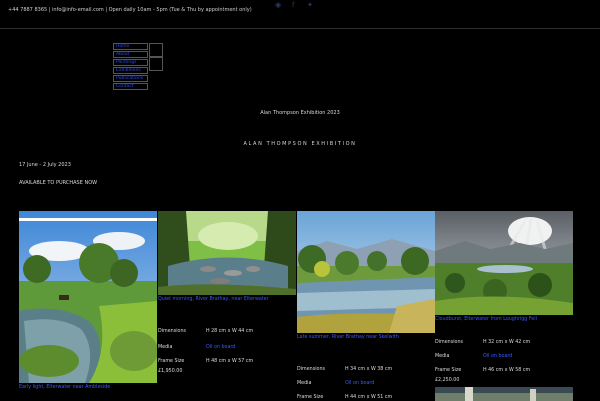 The image size is (600, 401). Describe the element at coordinates (507, 342) in the screenshot. I see `dimensions-value: H 32 cm x W 42 cm` at that location.